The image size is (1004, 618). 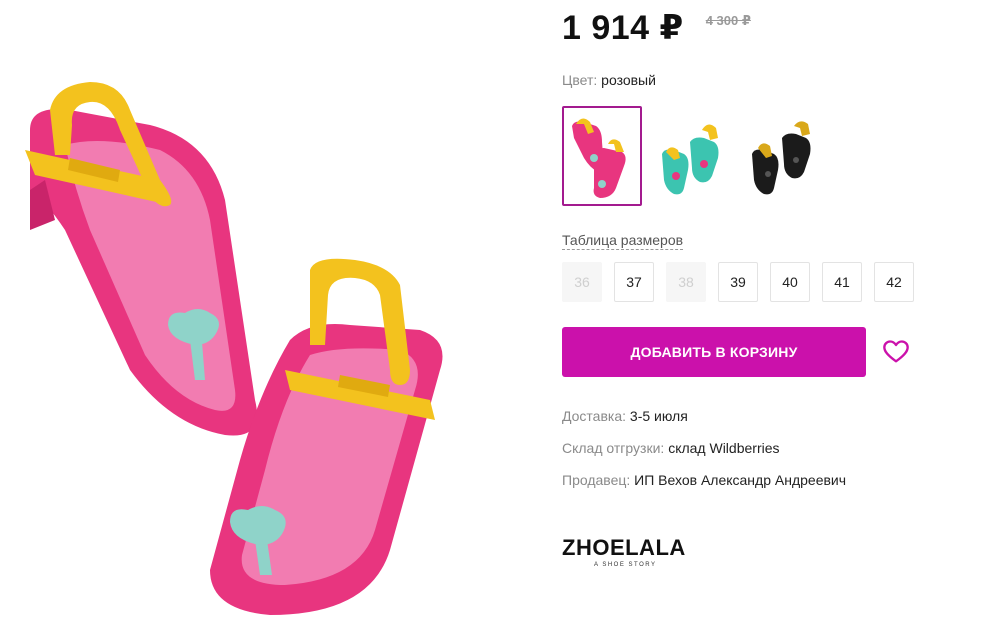 What do you see at coordinates (623, 241) in the screenshot?
I see `size-table-link: Таблица размеров` at bounding box center [623, 241].